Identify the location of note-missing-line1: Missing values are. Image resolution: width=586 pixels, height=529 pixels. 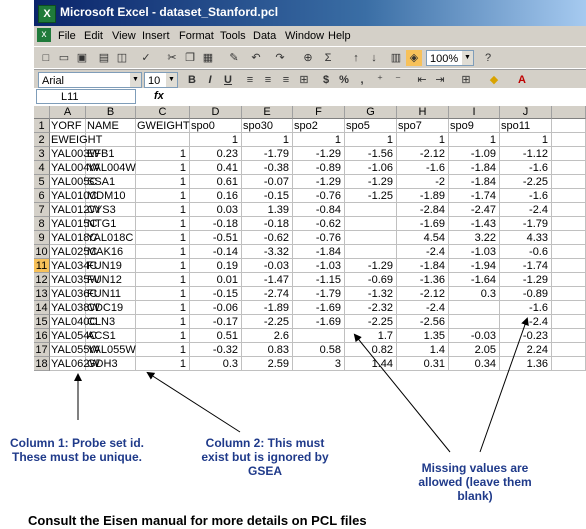
(475, 468).